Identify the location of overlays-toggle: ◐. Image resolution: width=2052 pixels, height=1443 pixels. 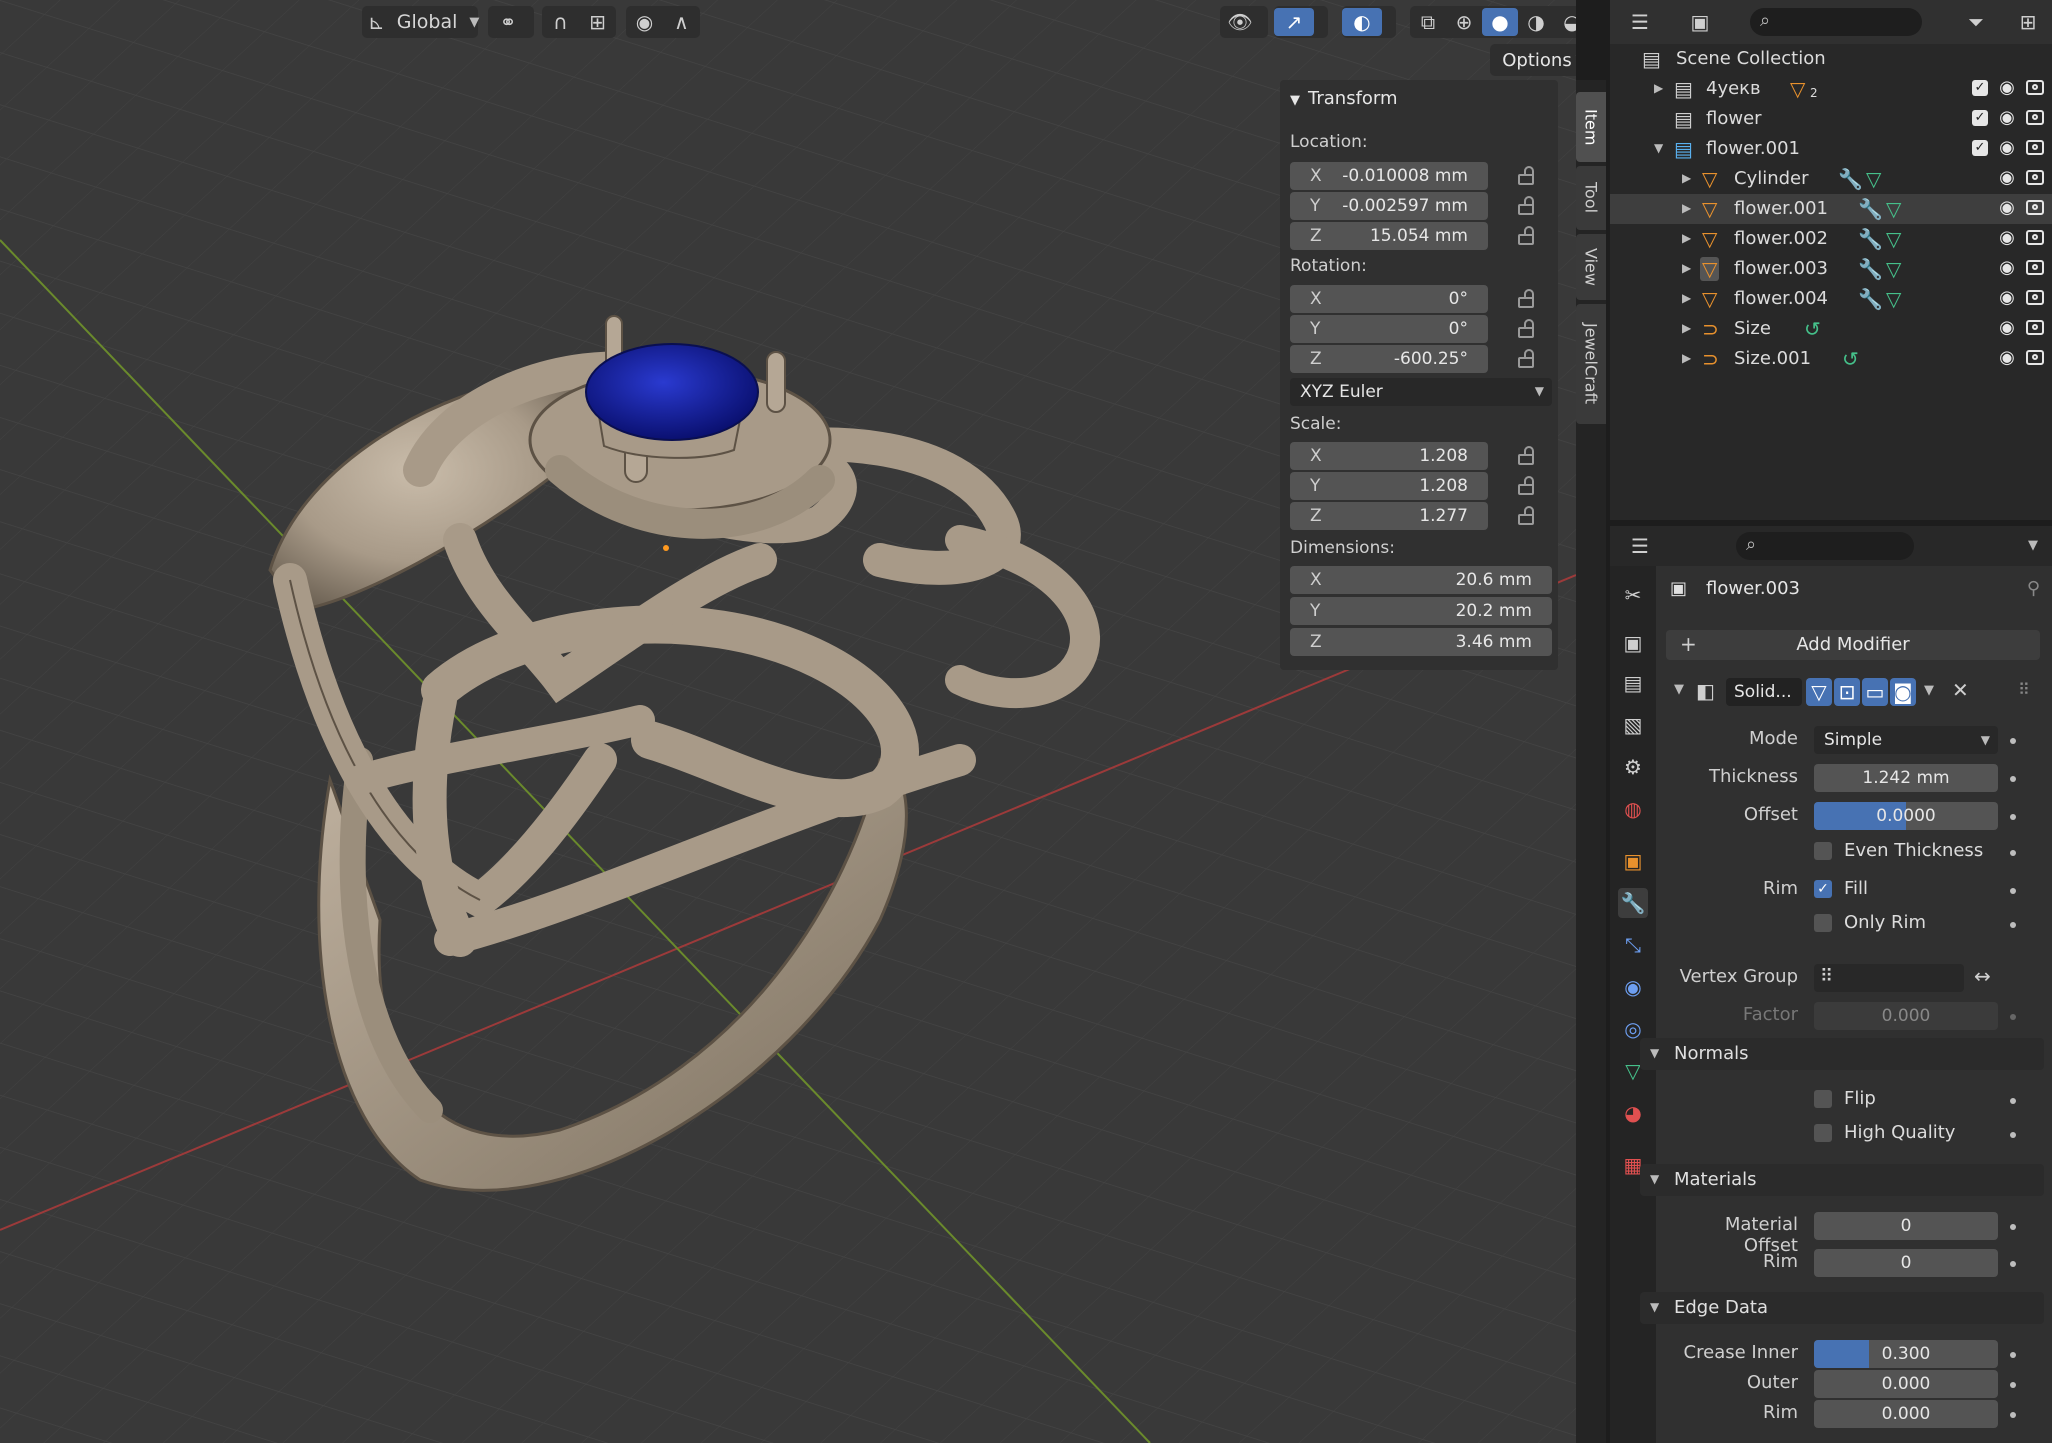
(1369, 22).